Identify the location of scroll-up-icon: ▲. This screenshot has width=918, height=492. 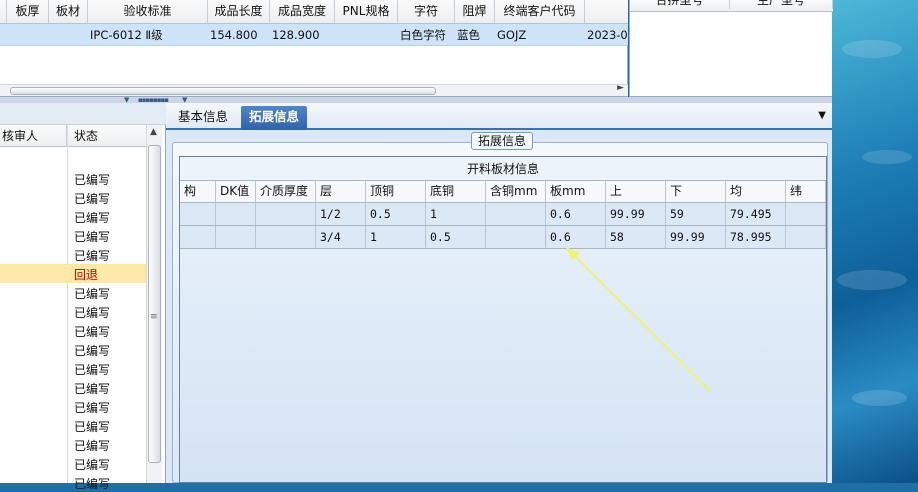
(153, 132).